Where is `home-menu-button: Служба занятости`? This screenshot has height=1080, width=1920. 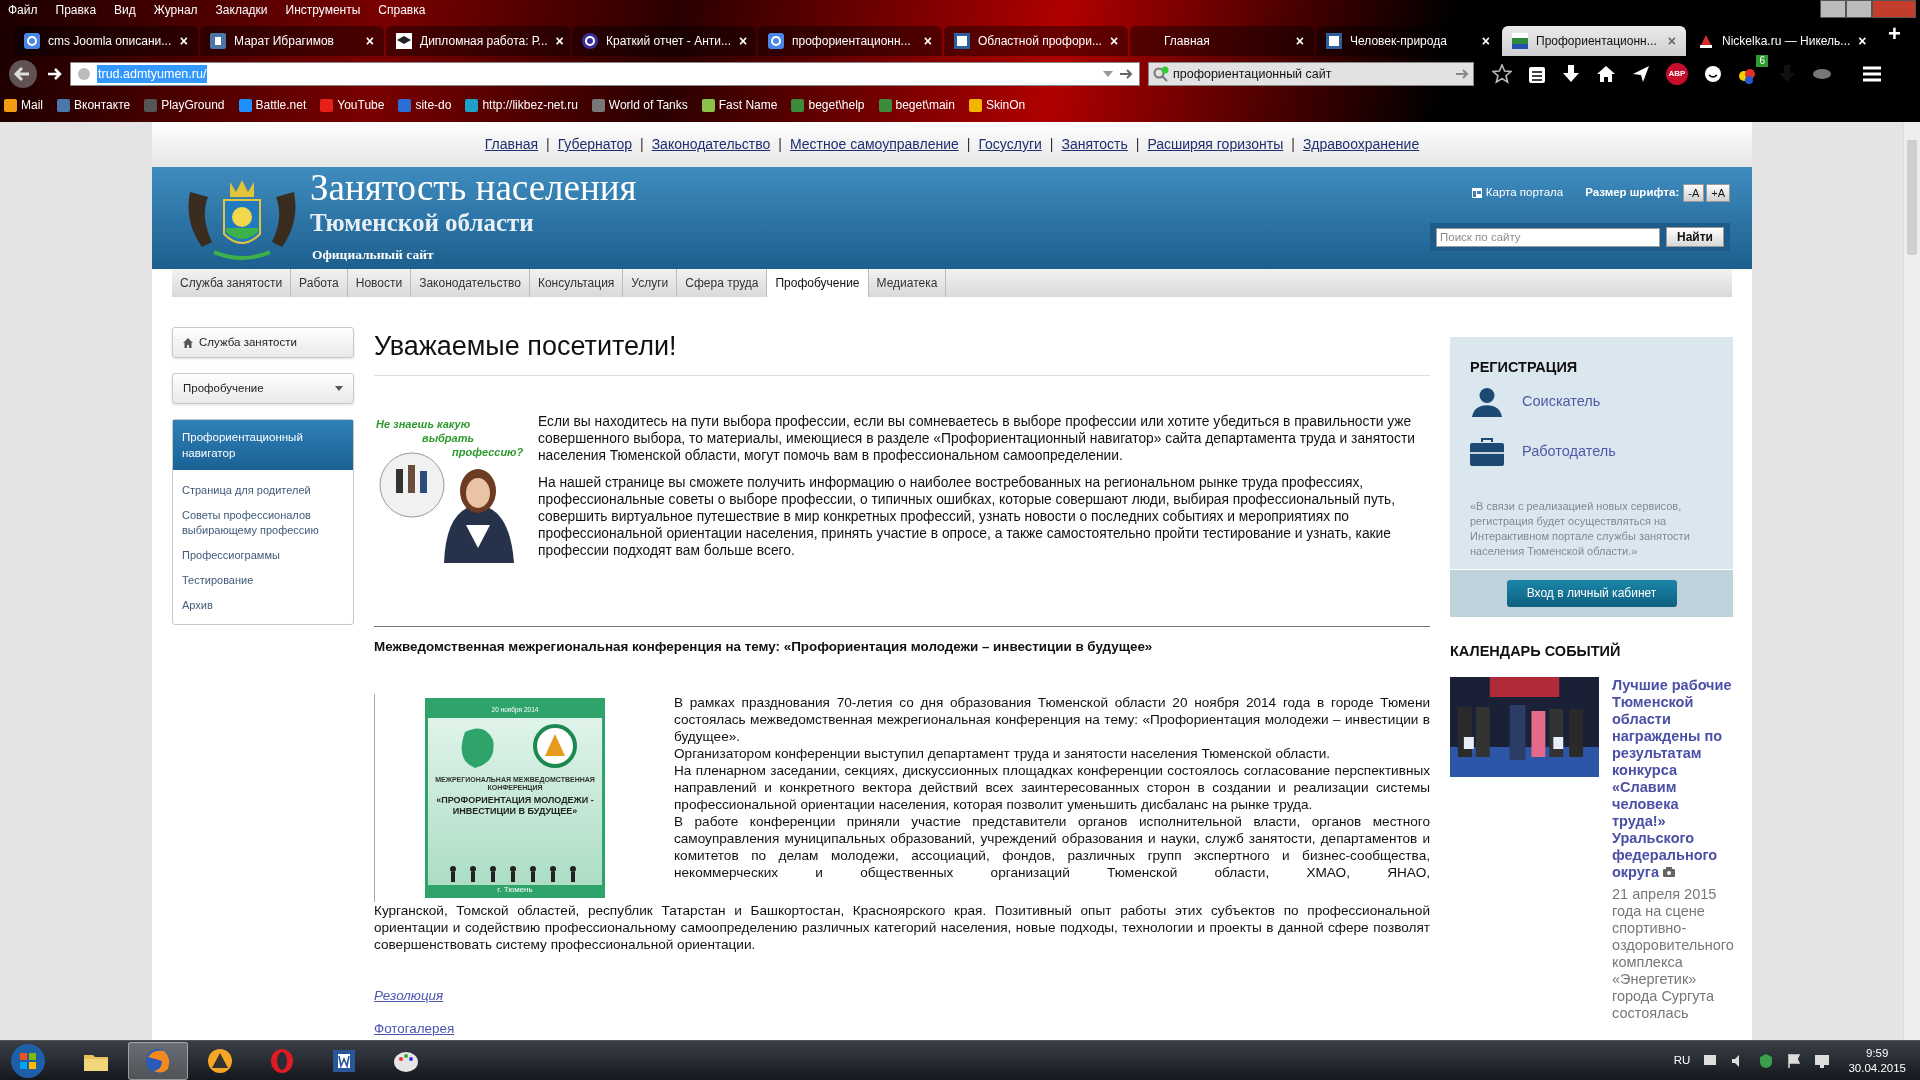 home-menu-button: Служба занятости is located at coordinates (263, 342).